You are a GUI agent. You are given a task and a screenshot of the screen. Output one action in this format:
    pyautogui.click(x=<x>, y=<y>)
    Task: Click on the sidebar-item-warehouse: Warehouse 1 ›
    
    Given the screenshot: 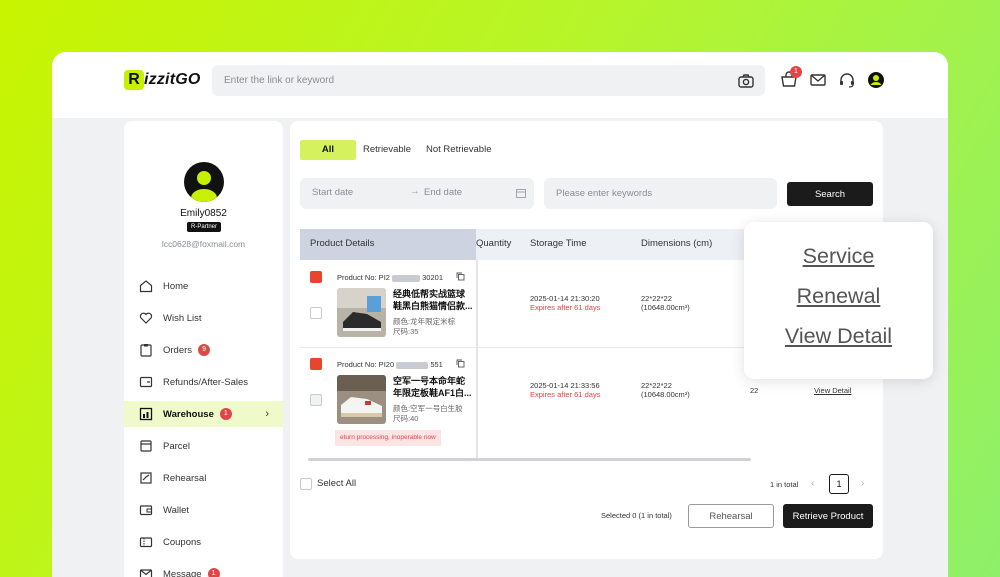 What is the action you would take?
    pyautogui.click(x=203, y=414)
    